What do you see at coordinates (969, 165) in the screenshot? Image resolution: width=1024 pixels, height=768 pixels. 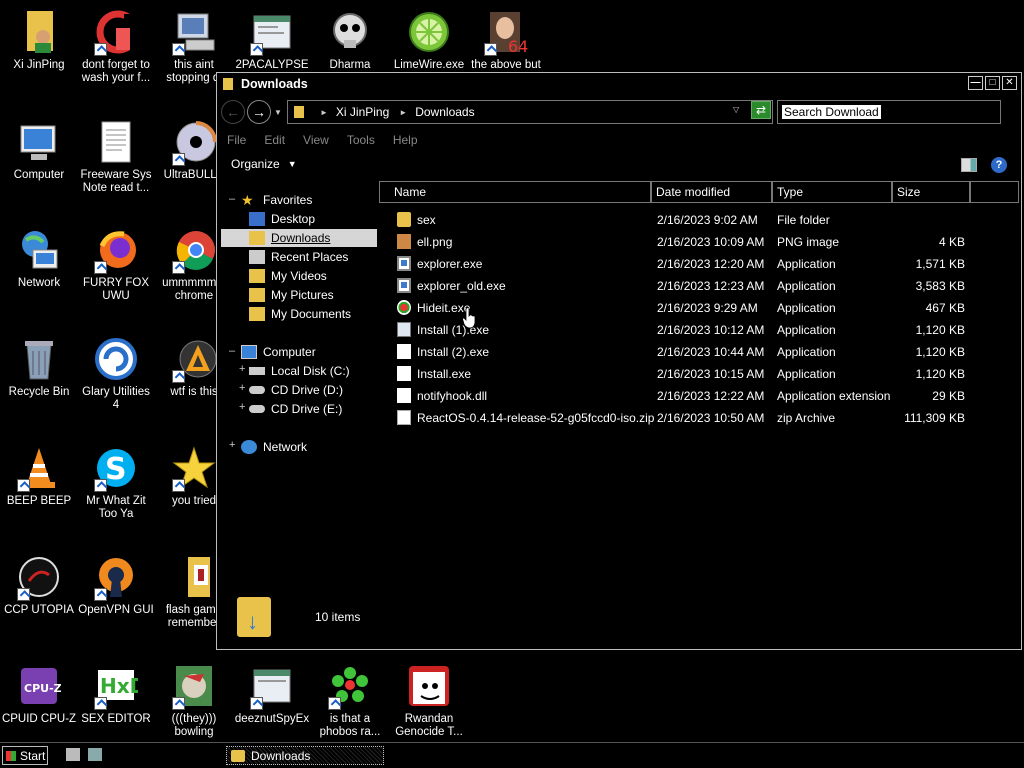 I see `preview-pane-icon` at bounding box center [969, 165].